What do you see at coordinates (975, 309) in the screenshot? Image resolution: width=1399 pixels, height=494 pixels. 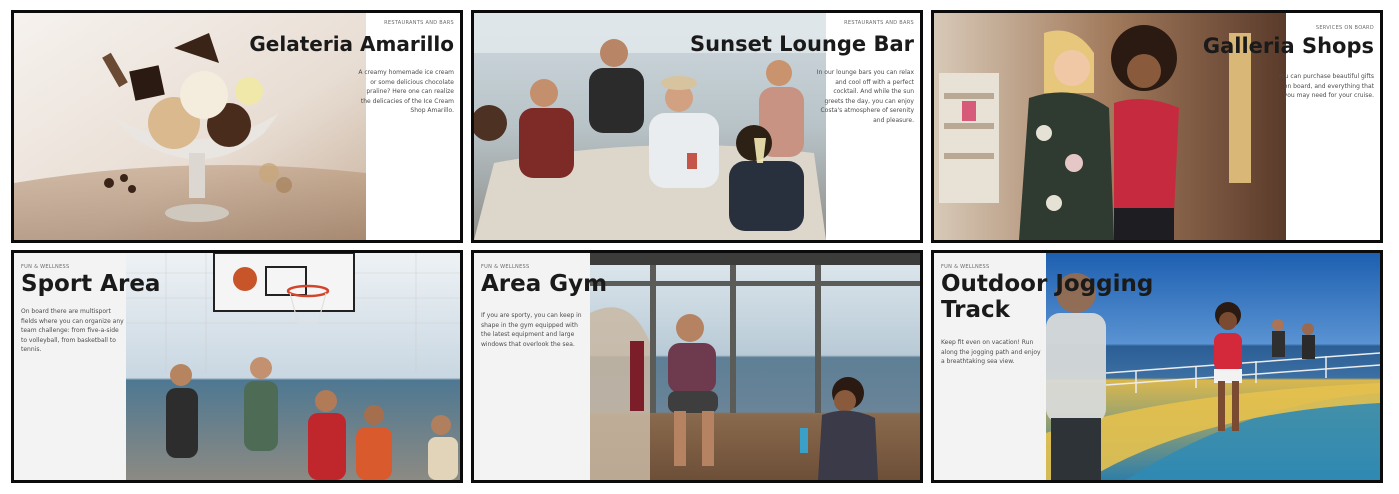 I see `card-title-line-2: Track` at bounding box center [975, 309].